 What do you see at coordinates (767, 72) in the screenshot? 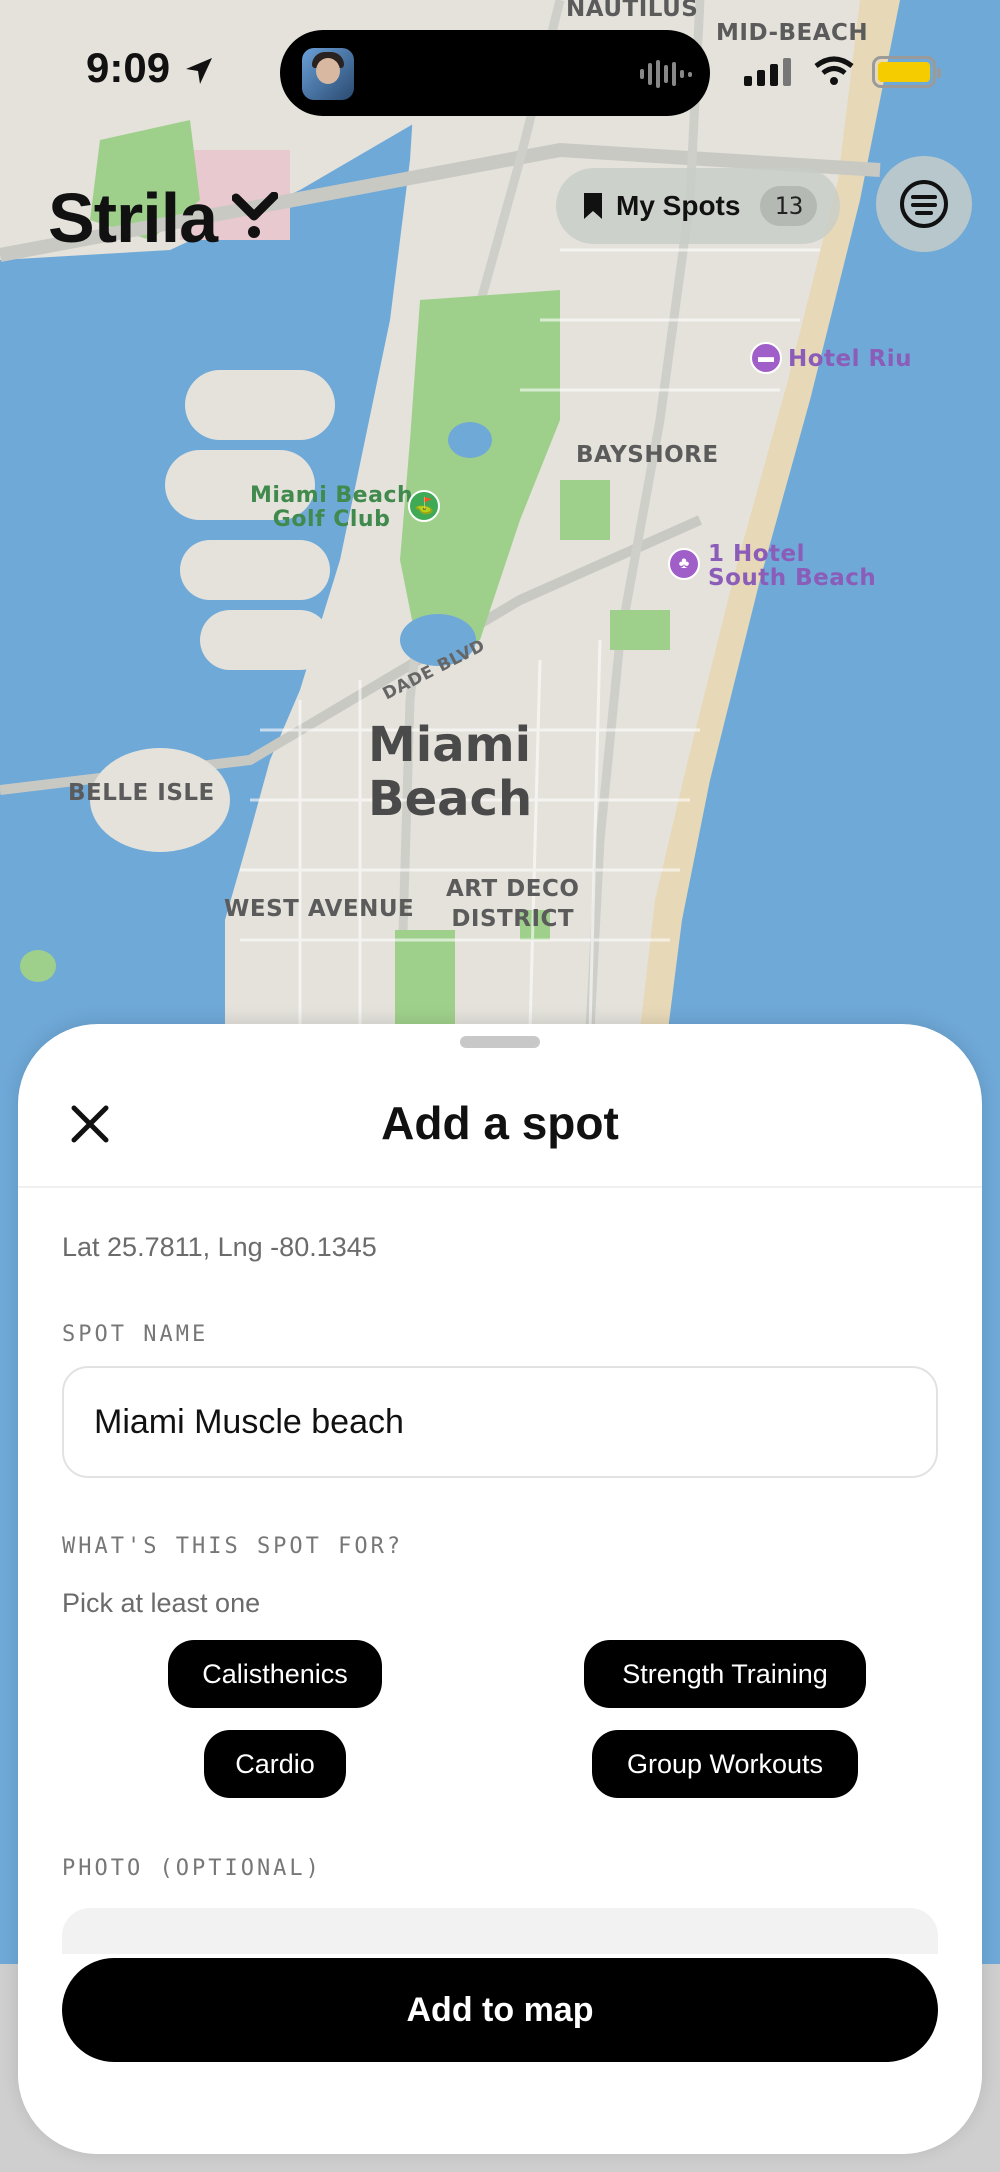
I see `cellular-signal-icon` at bounding box center [767, 72].